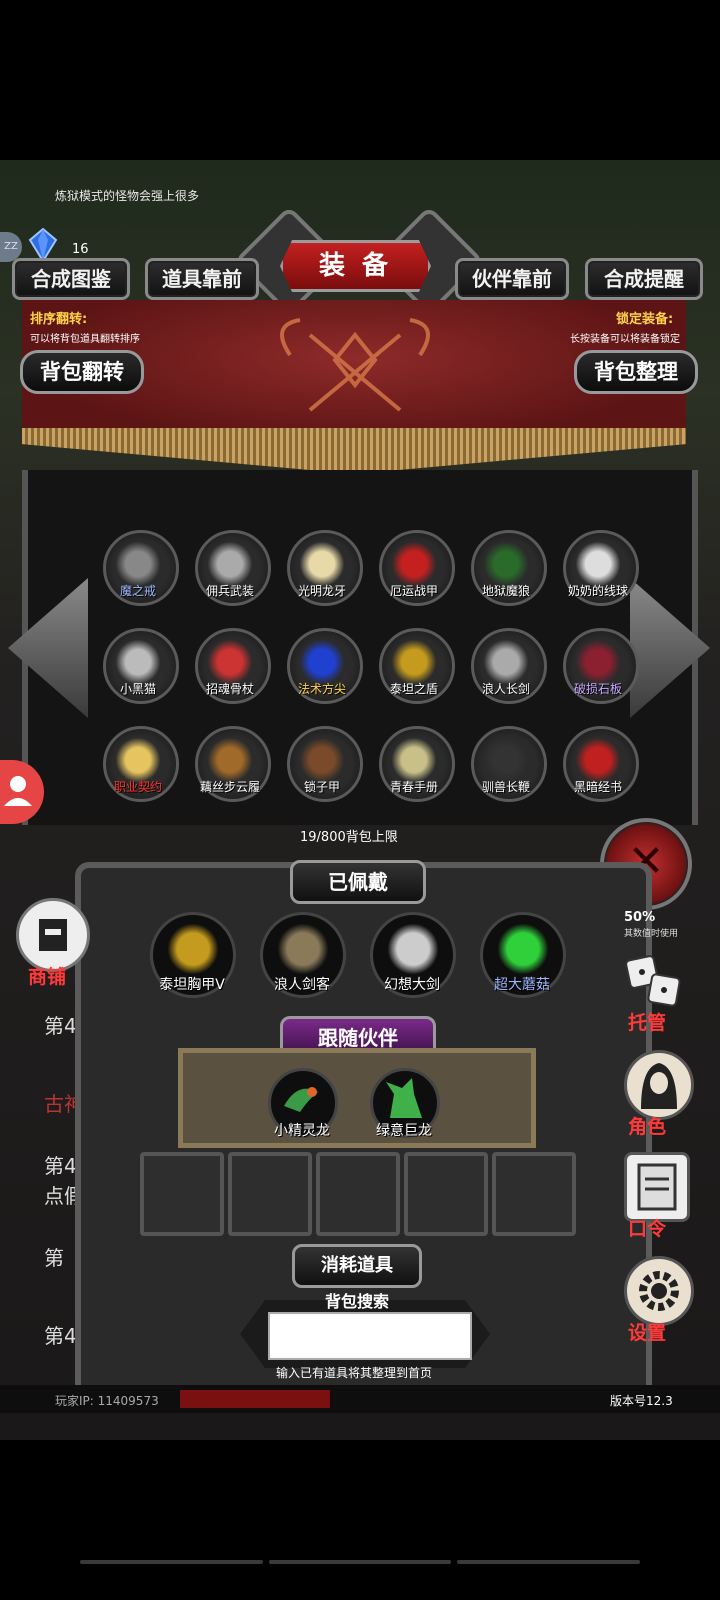  I want to click on item-name: 招魂骨杖, so click(229, 689).